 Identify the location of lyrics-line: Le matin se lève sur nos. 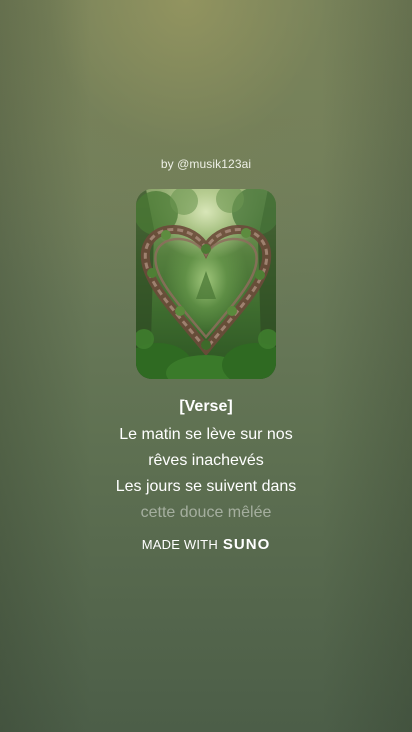
(206, 434).